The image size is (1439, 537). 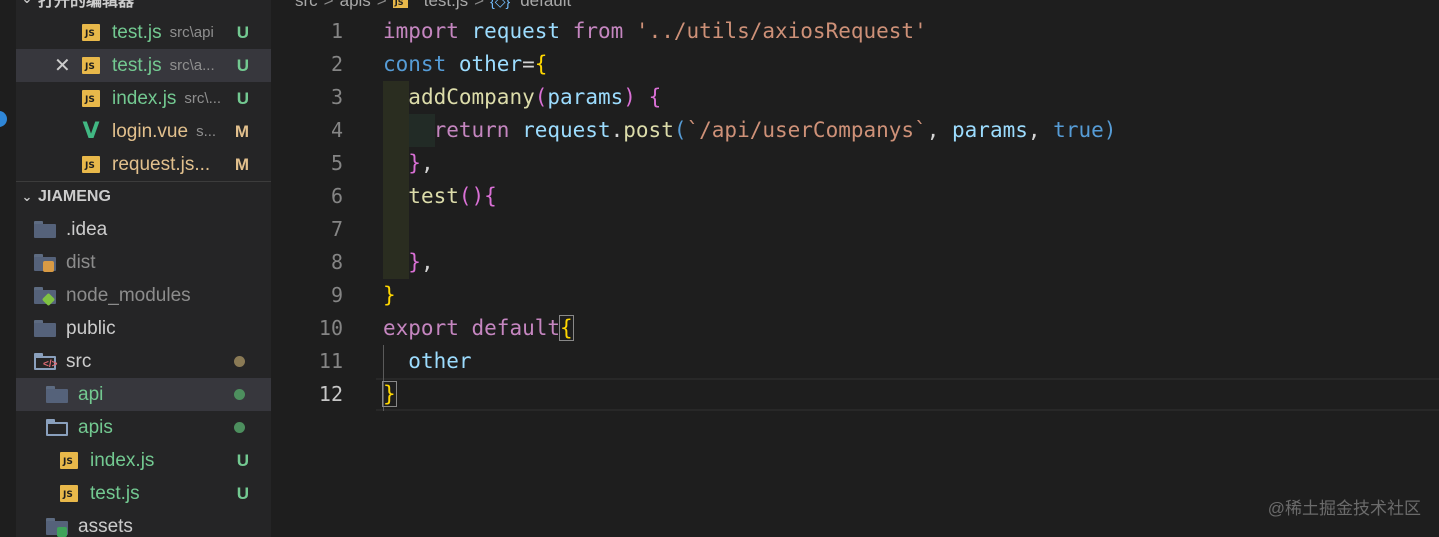 I want to click on code-token: export, so click(x=421, y=328).